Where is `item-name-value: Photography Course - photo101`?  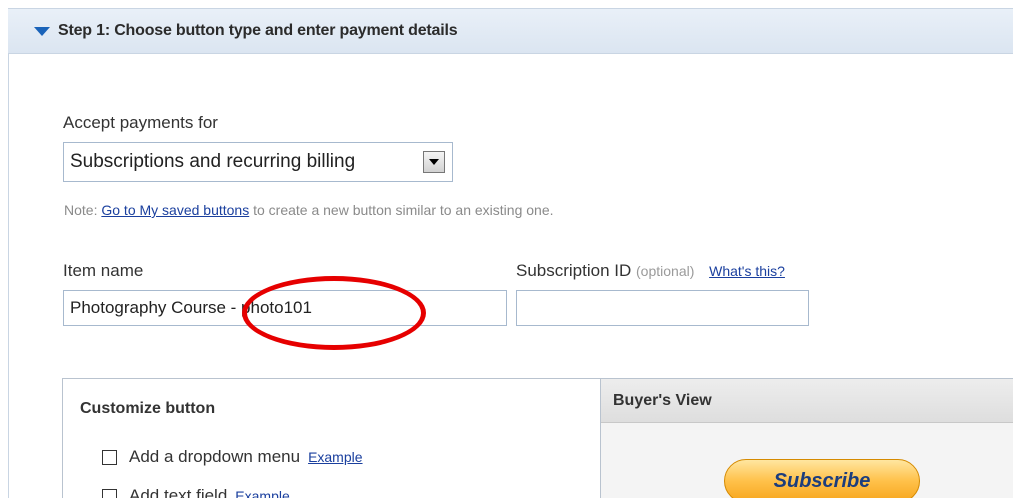 item-name-value: Photography Course - photo101 is located at coordinates (191, 307).